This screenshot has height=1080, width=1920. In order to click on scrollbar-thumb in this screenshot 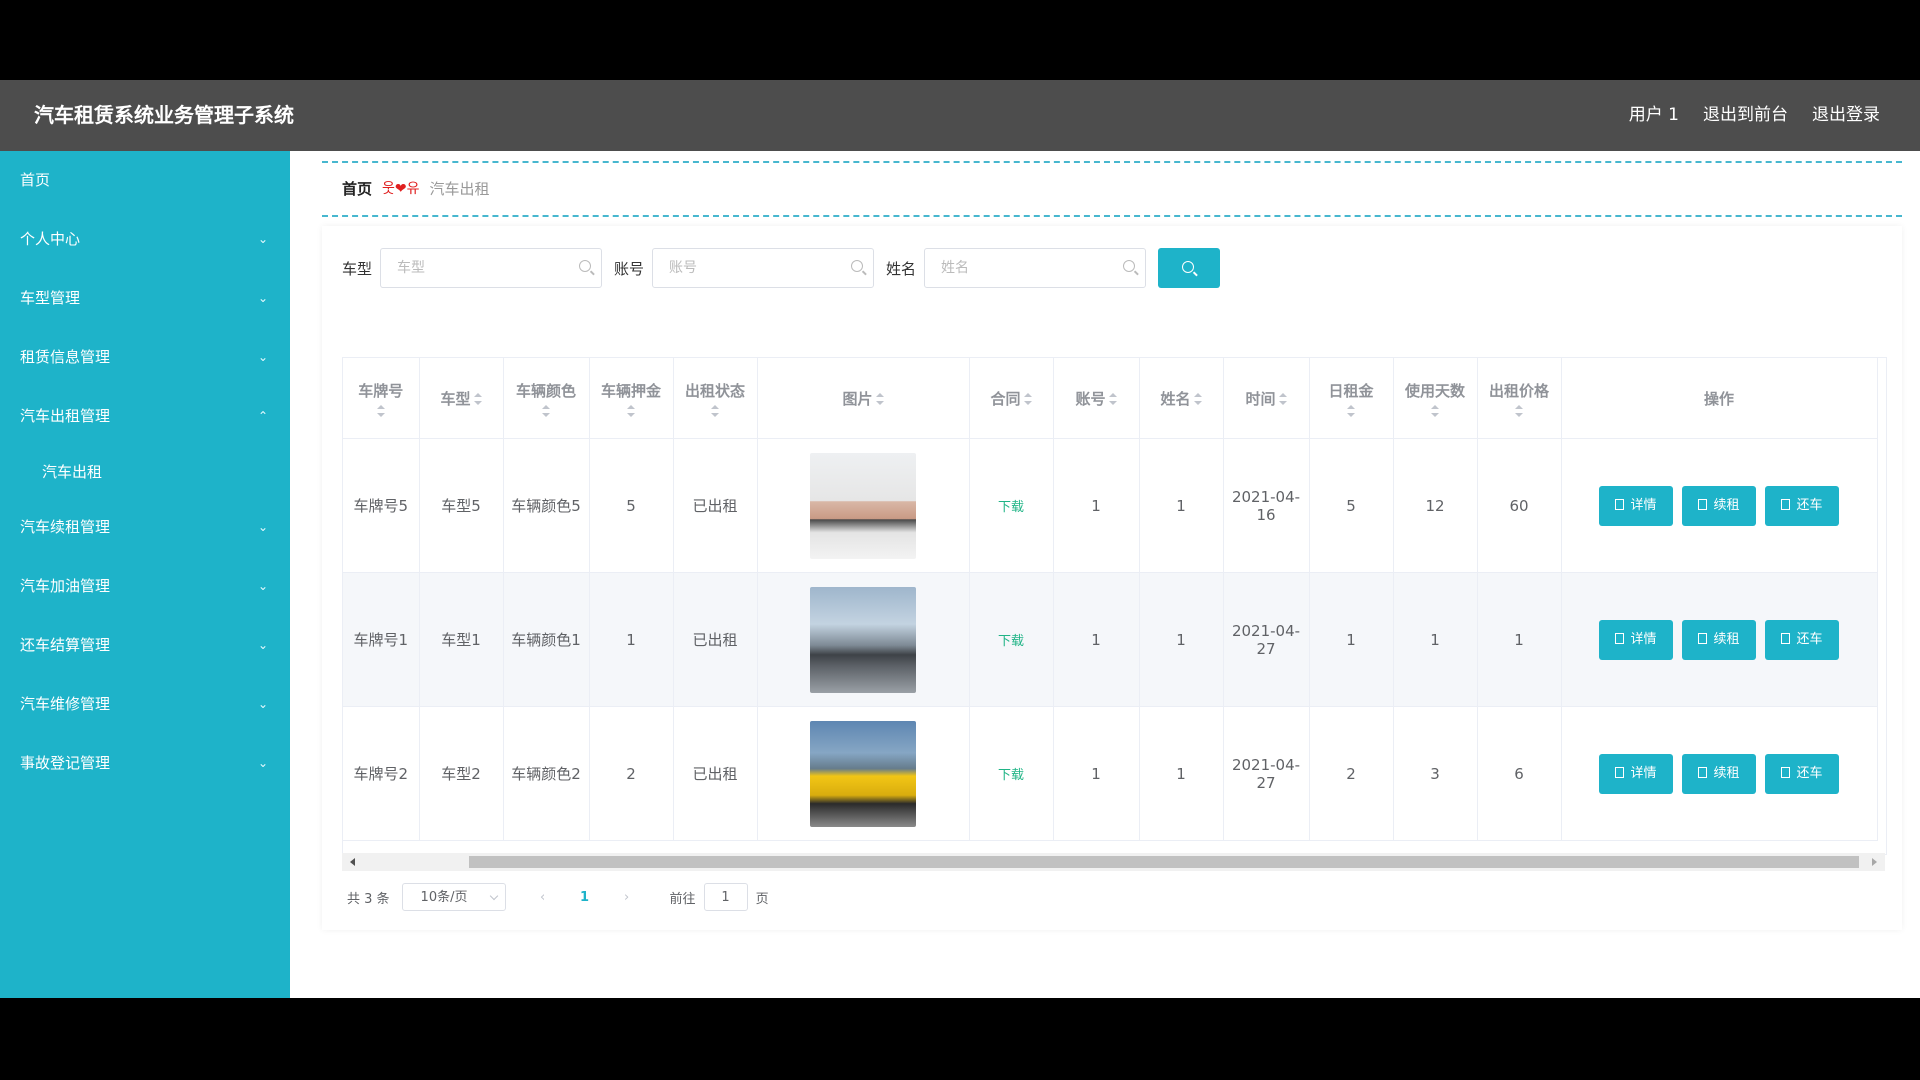, I will do `click(1164, 862)`.